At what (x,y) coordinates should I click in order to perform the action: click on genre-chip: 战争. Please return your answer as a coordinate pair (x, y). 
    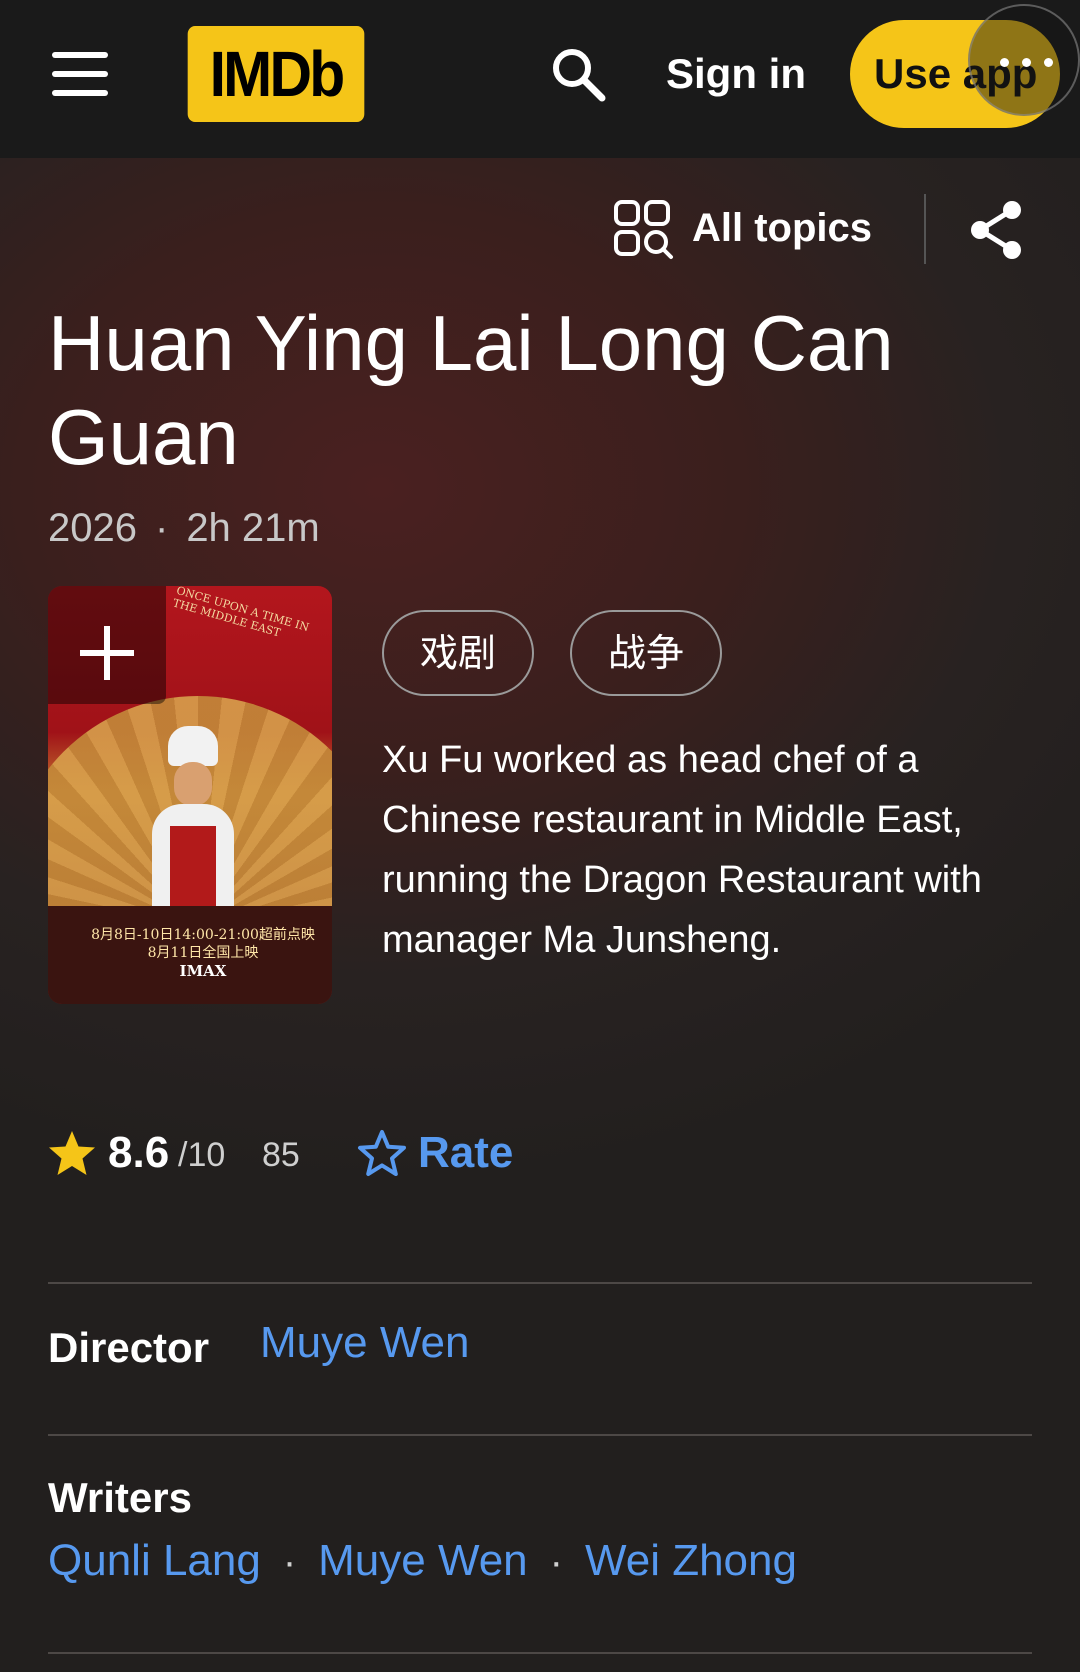
    Looking at the image, I should click on (646, 653).